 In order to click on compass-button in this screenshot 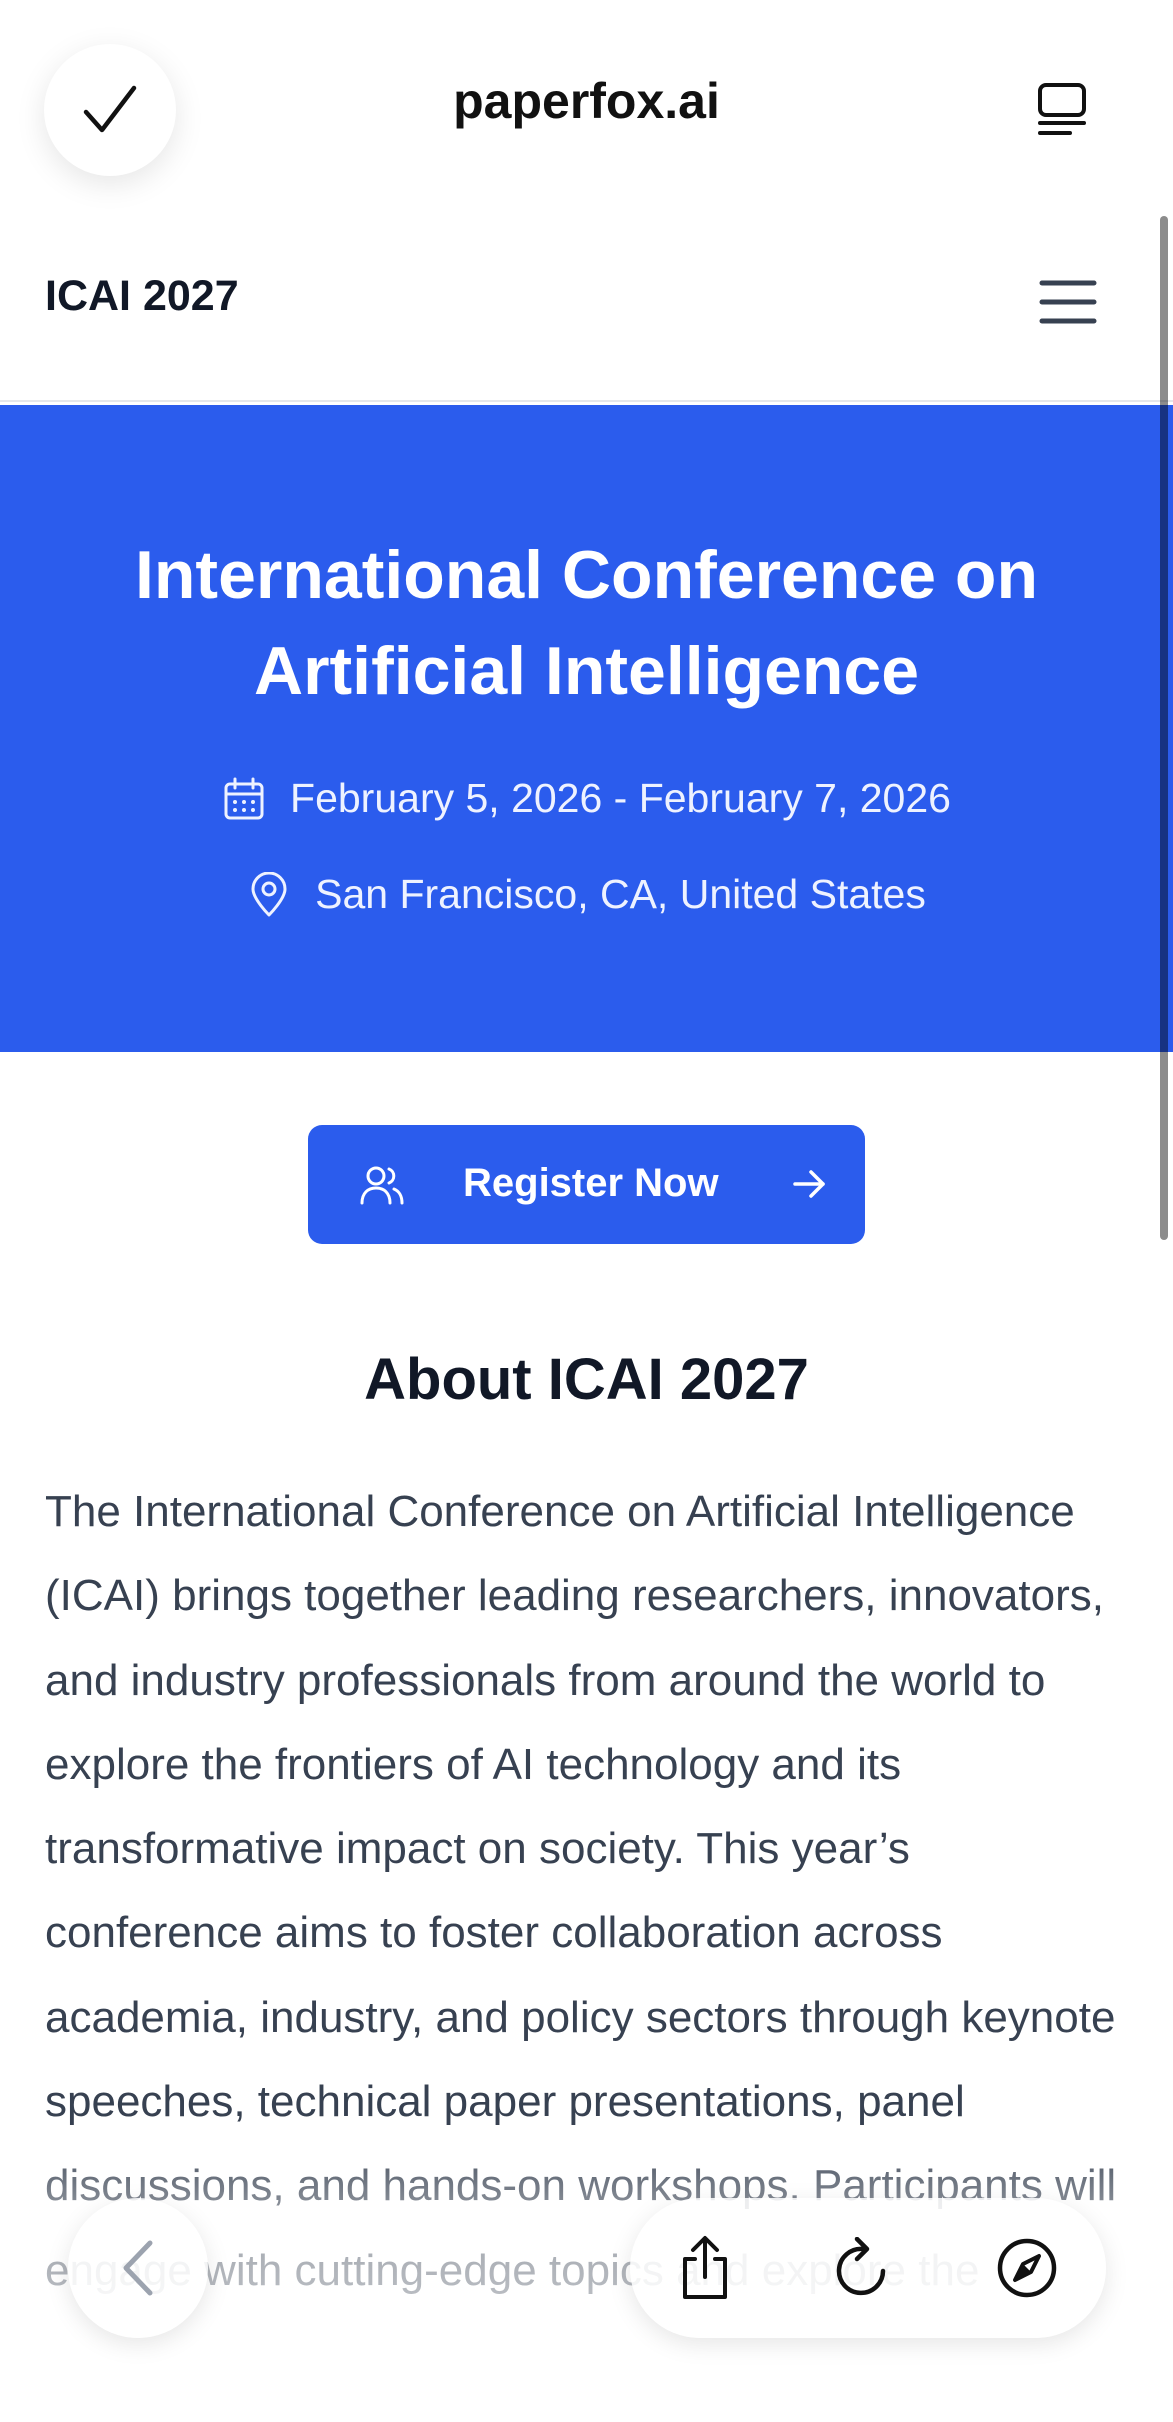, I will do `click(1027, 2268)`.